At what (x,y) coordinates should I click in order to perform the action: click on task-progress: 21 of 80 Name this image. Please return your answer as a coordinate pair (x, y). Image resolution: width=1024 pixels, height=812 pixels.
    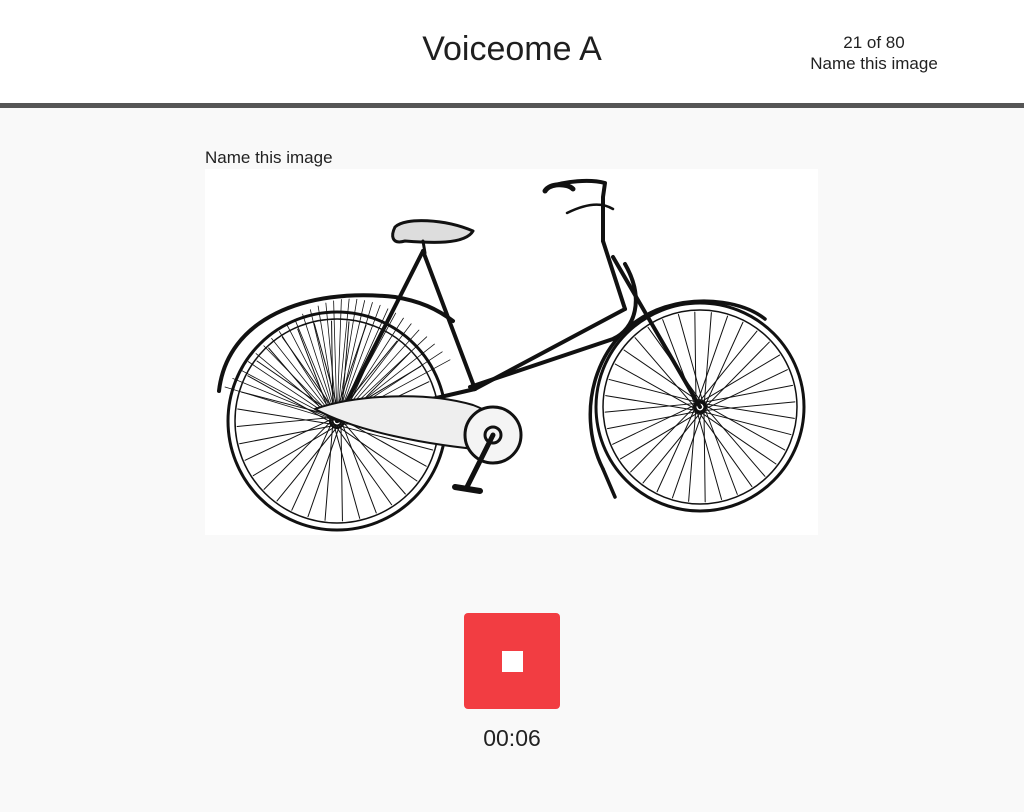
    Looking at the image, I should click on (874, 53).